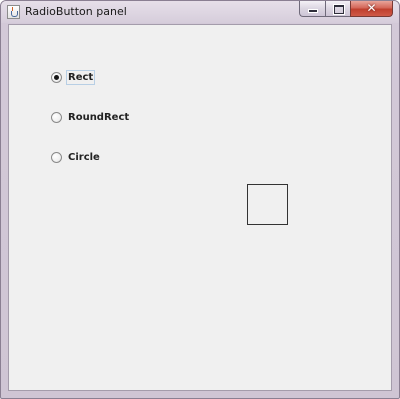 This screenshot has height=399, width=400. Describe the element at coordinates (84, 157) in the screenshot. I see `radio-label-circle: Circle` at that location.